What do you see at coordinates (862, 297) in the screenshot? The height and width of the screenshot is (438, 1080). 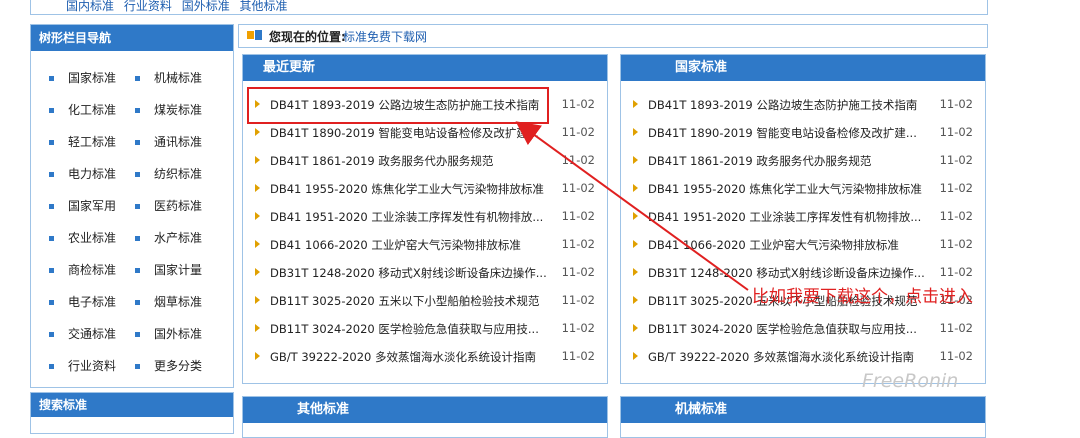 I see `annotation-text: 比如我要下载这个，点击进入` at bounding box center [862, 297].